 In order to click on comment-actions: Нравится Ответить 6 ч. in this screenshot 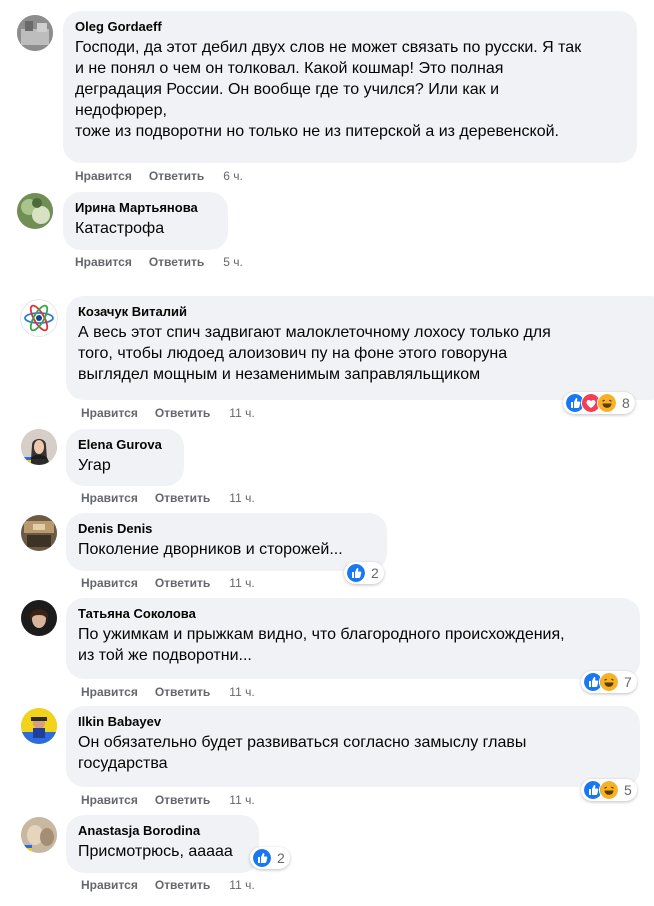, I will do `click(159, 176)`.